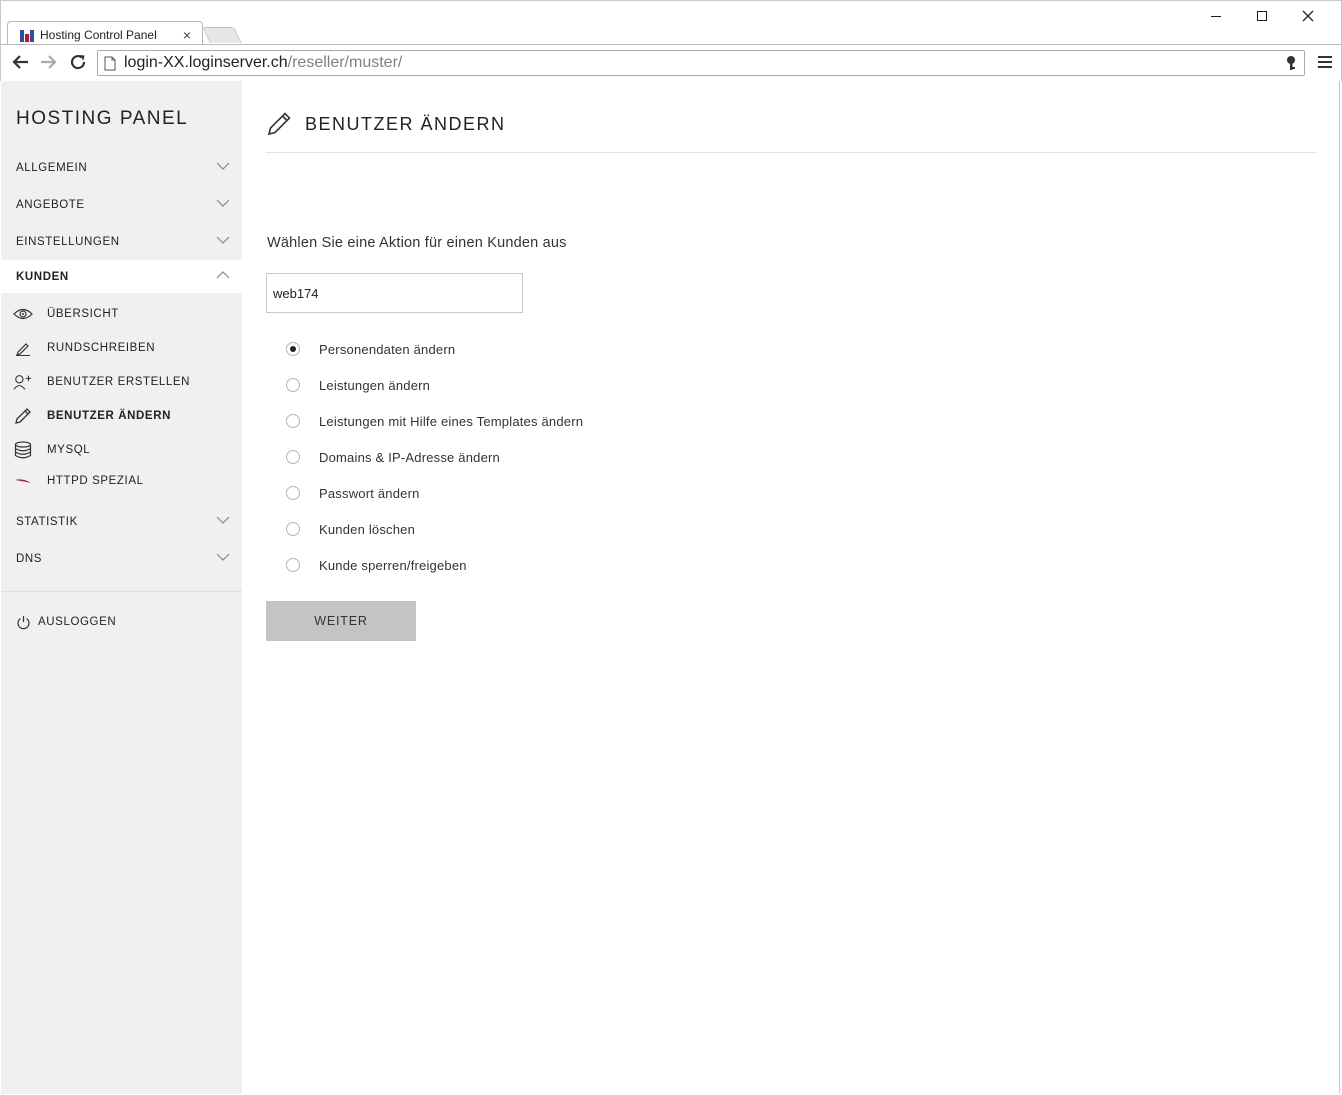 This screenshot has width=1342, height=1095. Describe the element at coordinates (393, 565) in the screenshot. I see `option-label: Kunde sperren/freigeben` at that location.